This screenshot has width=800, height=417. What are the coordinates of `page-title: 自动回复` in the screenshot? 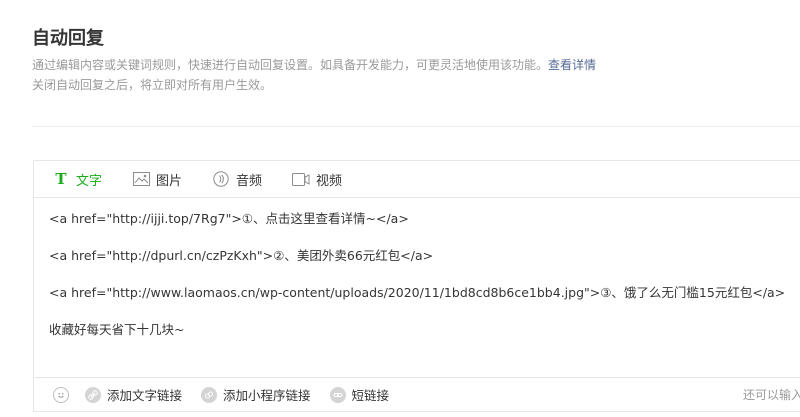 It's located at (68, 38).